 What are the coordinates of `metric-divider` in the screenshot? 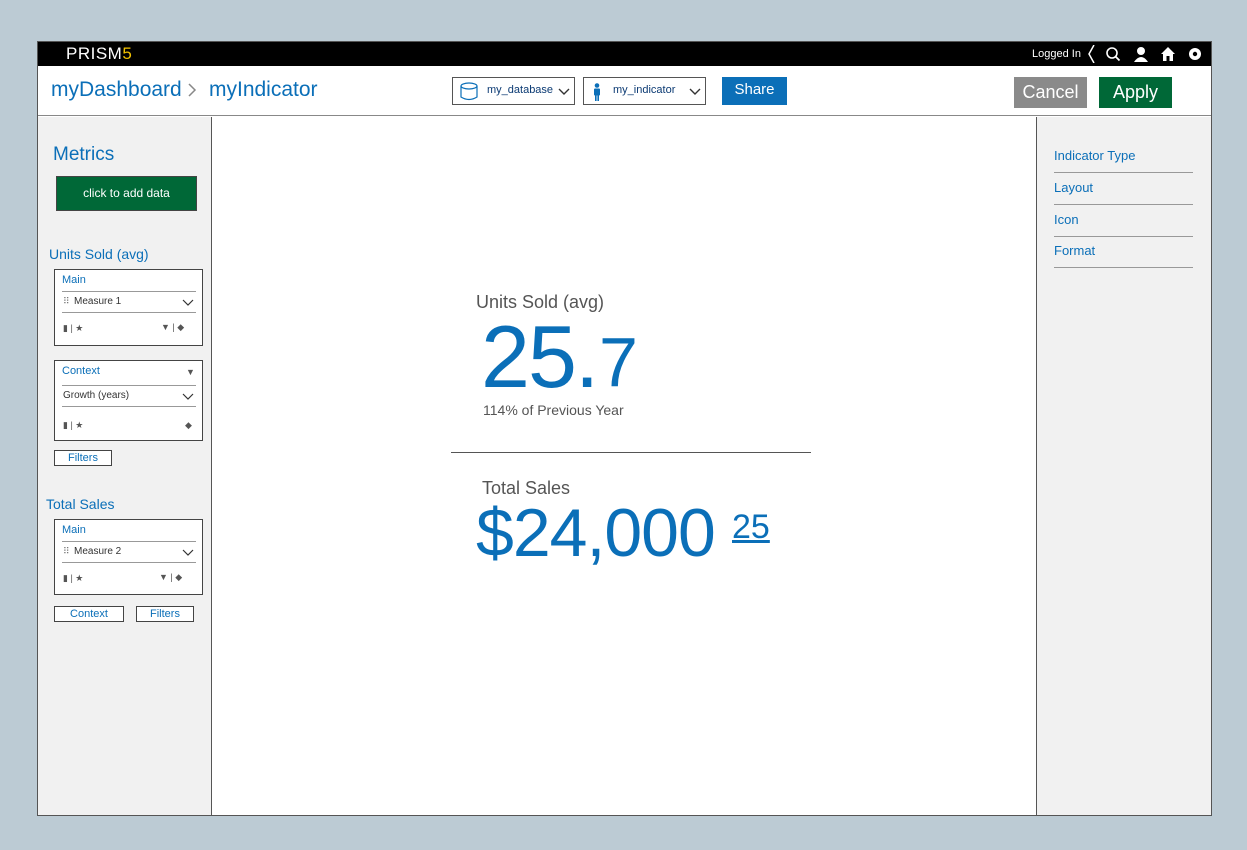 It's located at (631, 452).